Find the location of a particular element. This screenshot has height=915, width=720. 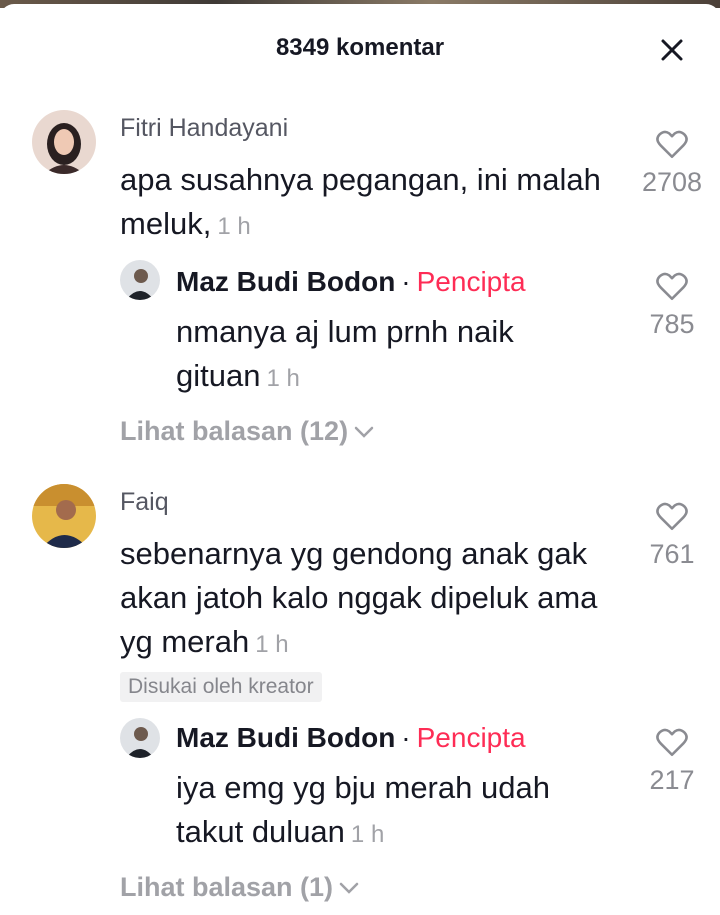

reply-like-button: 785 is located at coordinates (672, 305).